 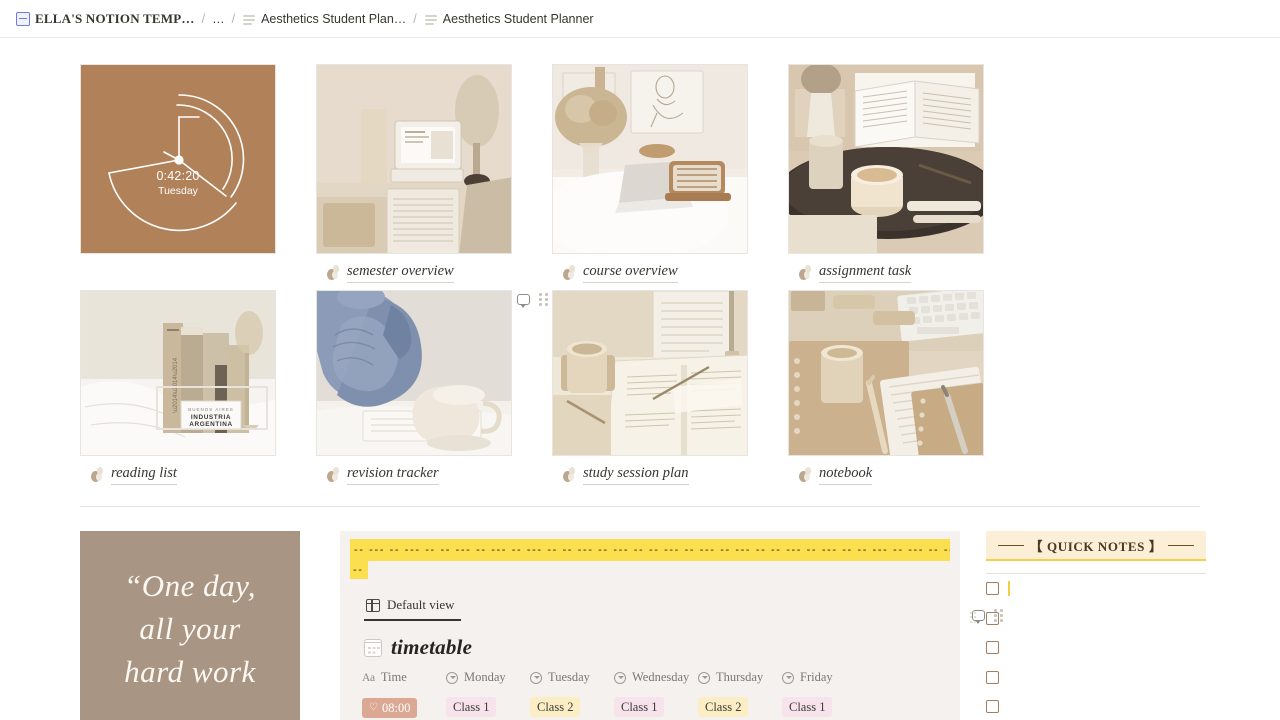 What do you see at coordinates (533, 300) in the screenshot?
I see `revision-tracker-card-tools` at bounding box center [533, 300].